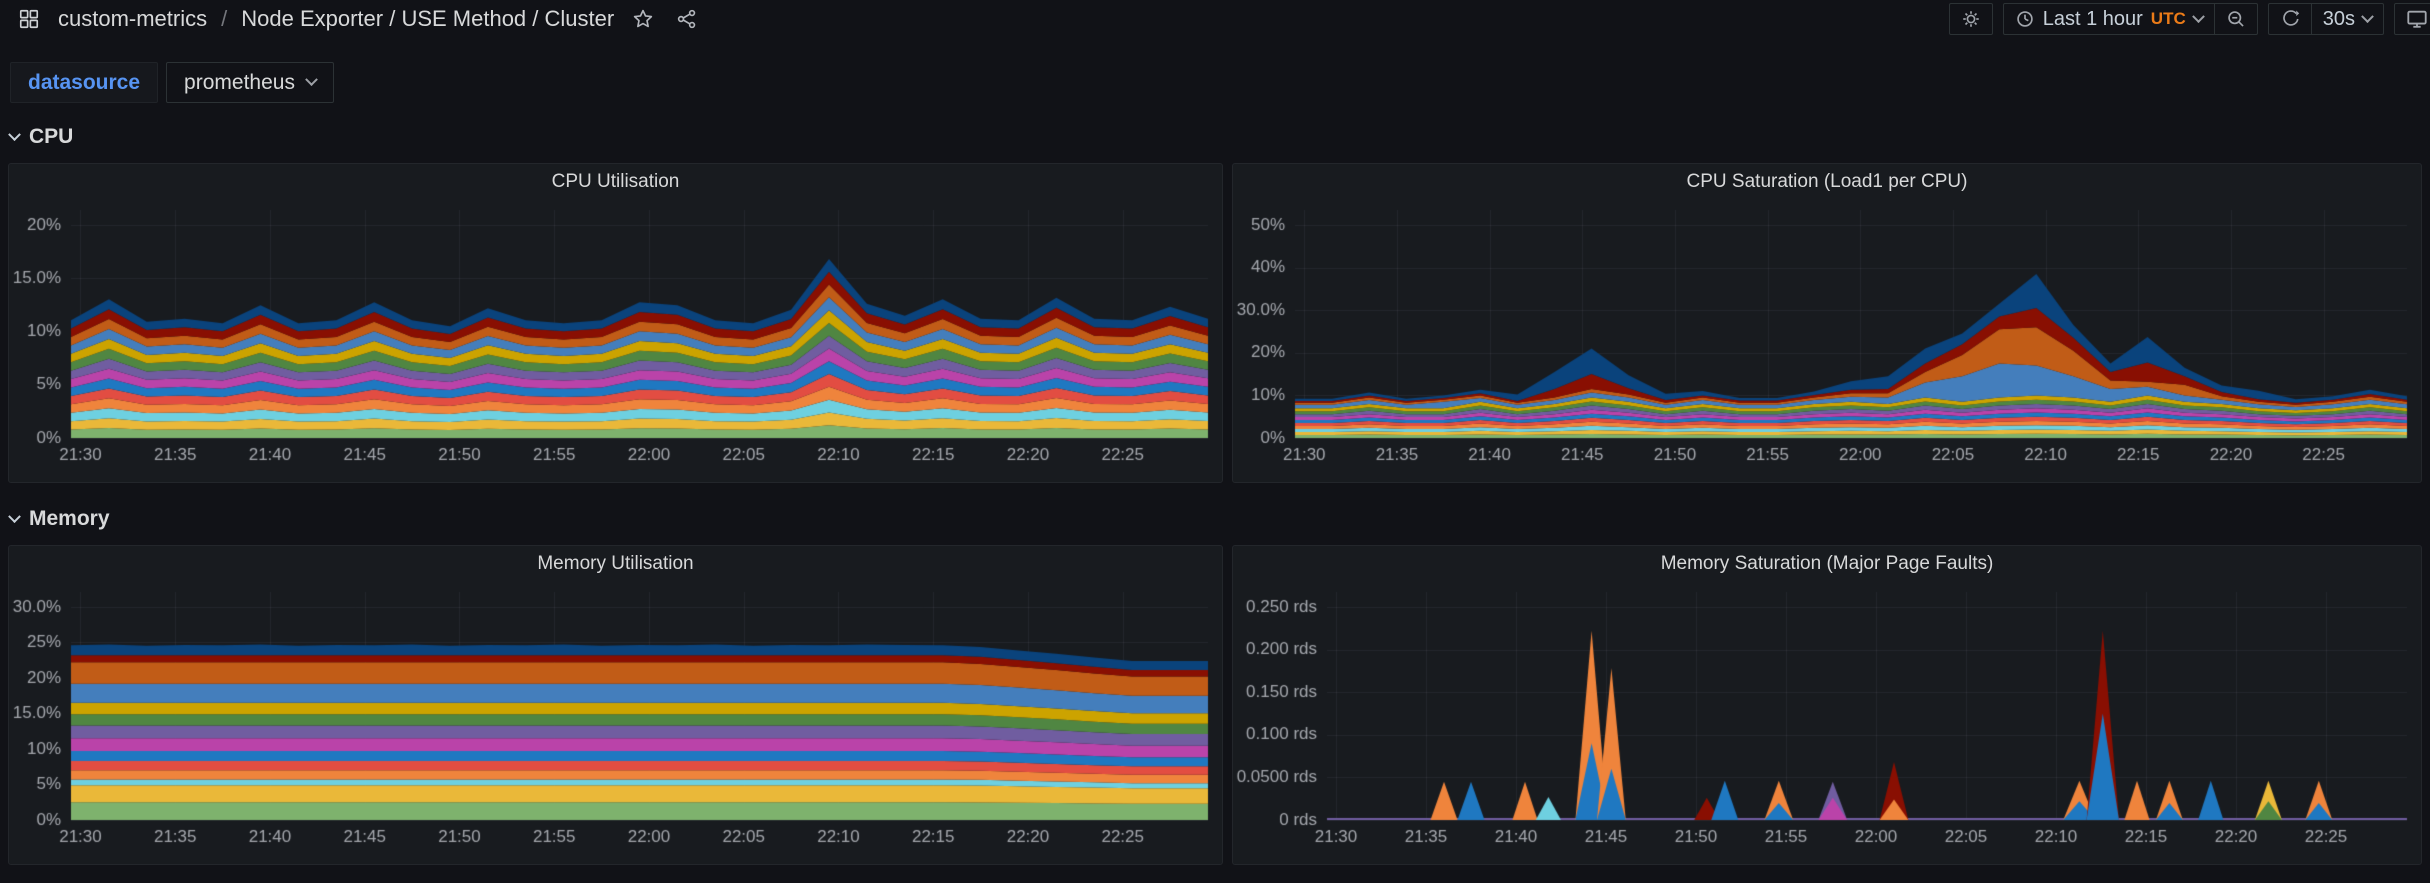 The width and height of the screenshot is (2430, 883). What do you see at coordinates (2024, 19) in the screenshot?
I see `clock-icon` at bounding box center [2024, 19].